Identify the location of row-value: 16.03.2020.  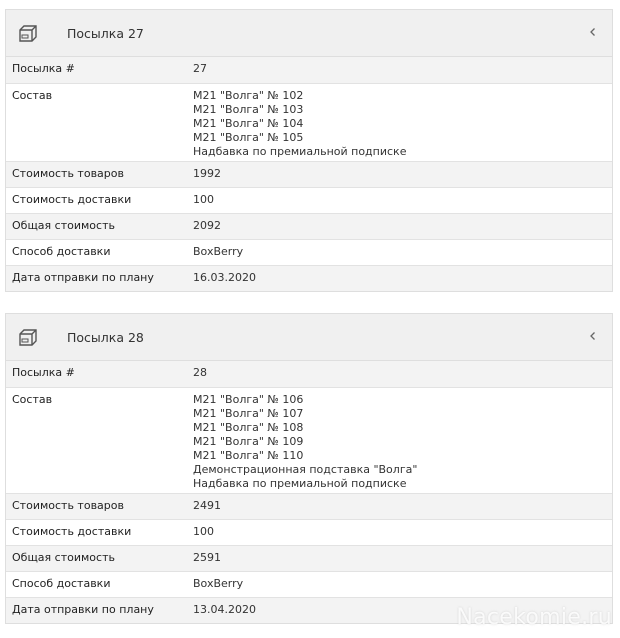
(402, 277).